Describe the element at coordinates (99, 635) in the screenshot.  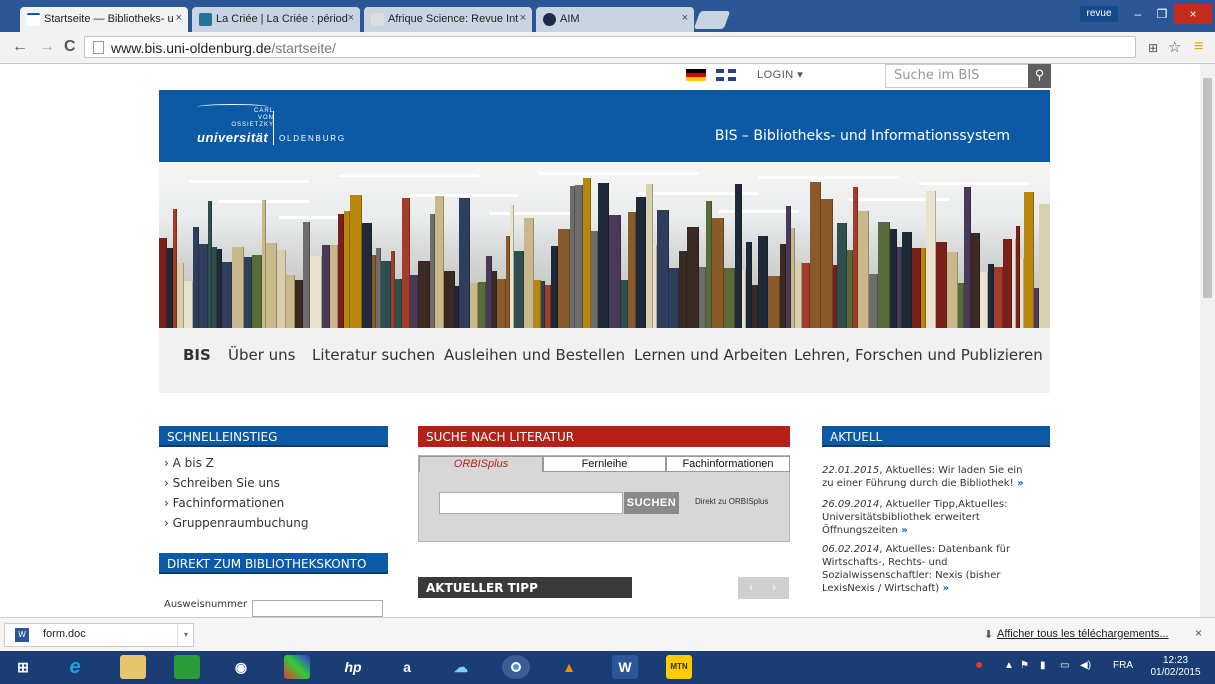
I see `download-item: W form.doc ▾` at that location.